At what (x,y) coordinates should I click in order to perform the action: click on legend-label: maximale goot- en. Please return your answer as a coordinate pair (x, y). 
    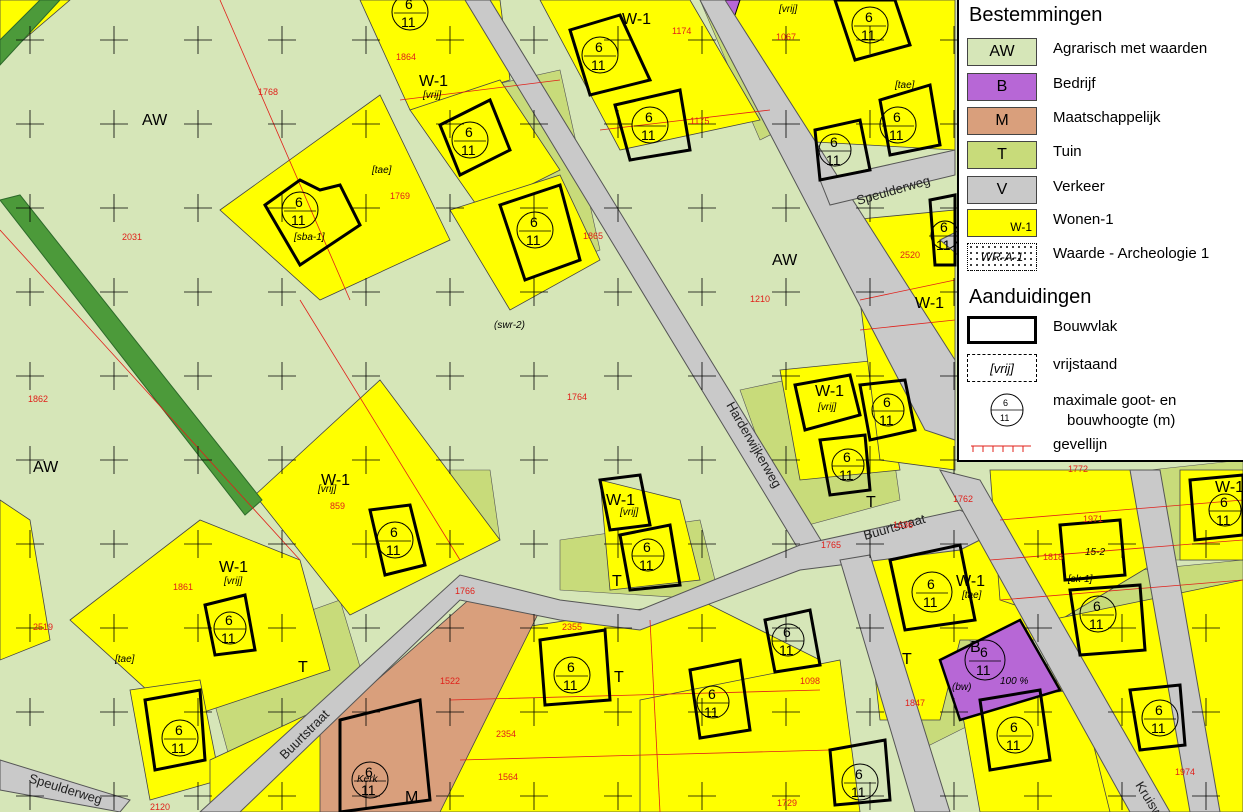
    Looking at the image, I should click on (1115, 400).